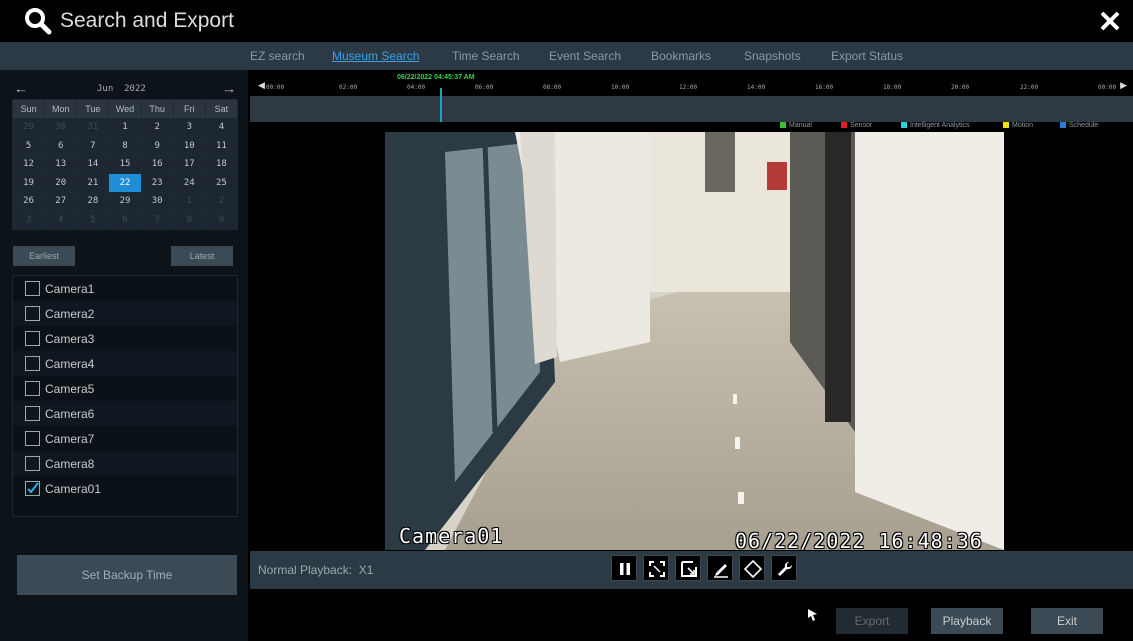  What do you see at coordinates (221, 127) in the screenshot?
I see `calendar-day: 4` at bounding box center [221, 127].